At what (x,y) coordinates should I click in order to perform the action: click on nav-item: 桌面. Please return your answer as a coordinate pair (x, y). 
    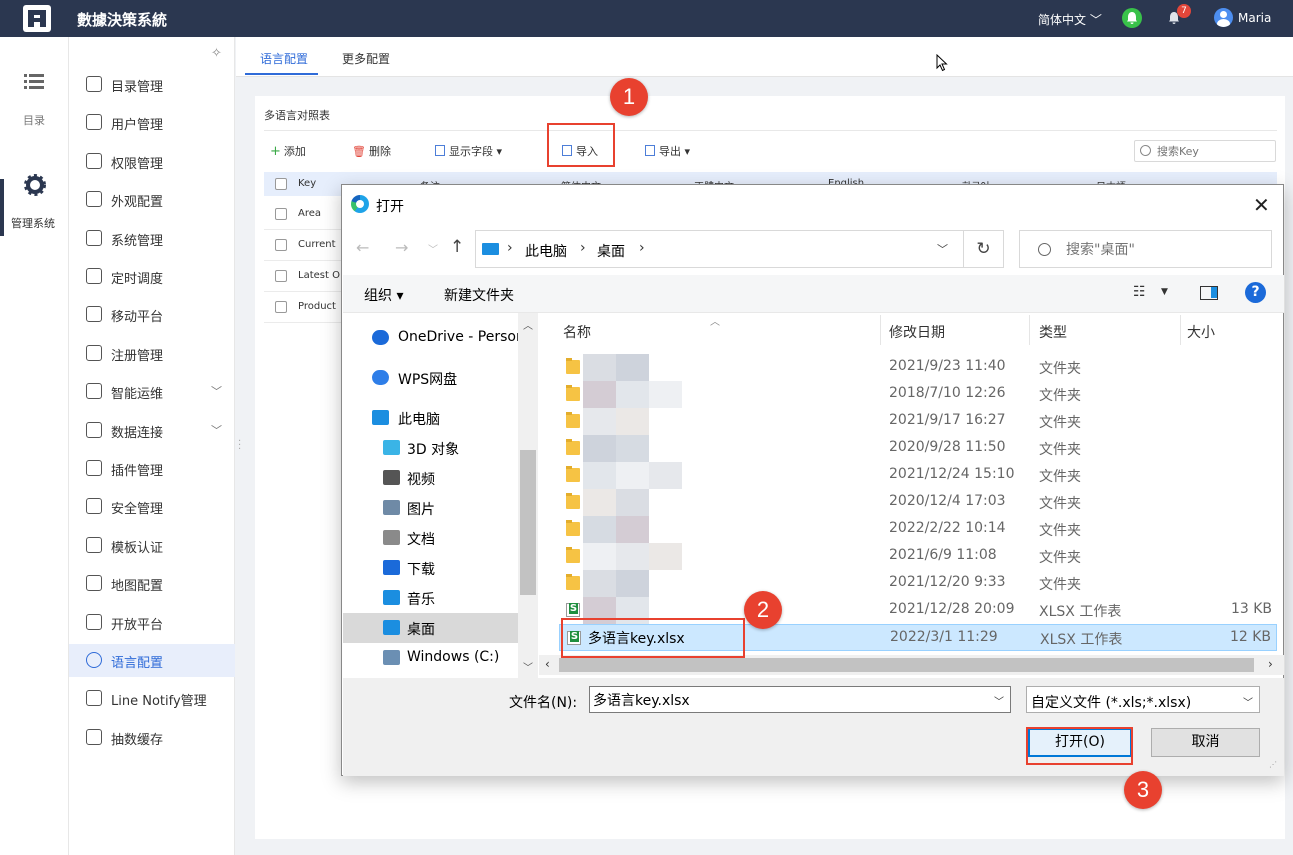
    Looking at the image, I should click on (430, 628).